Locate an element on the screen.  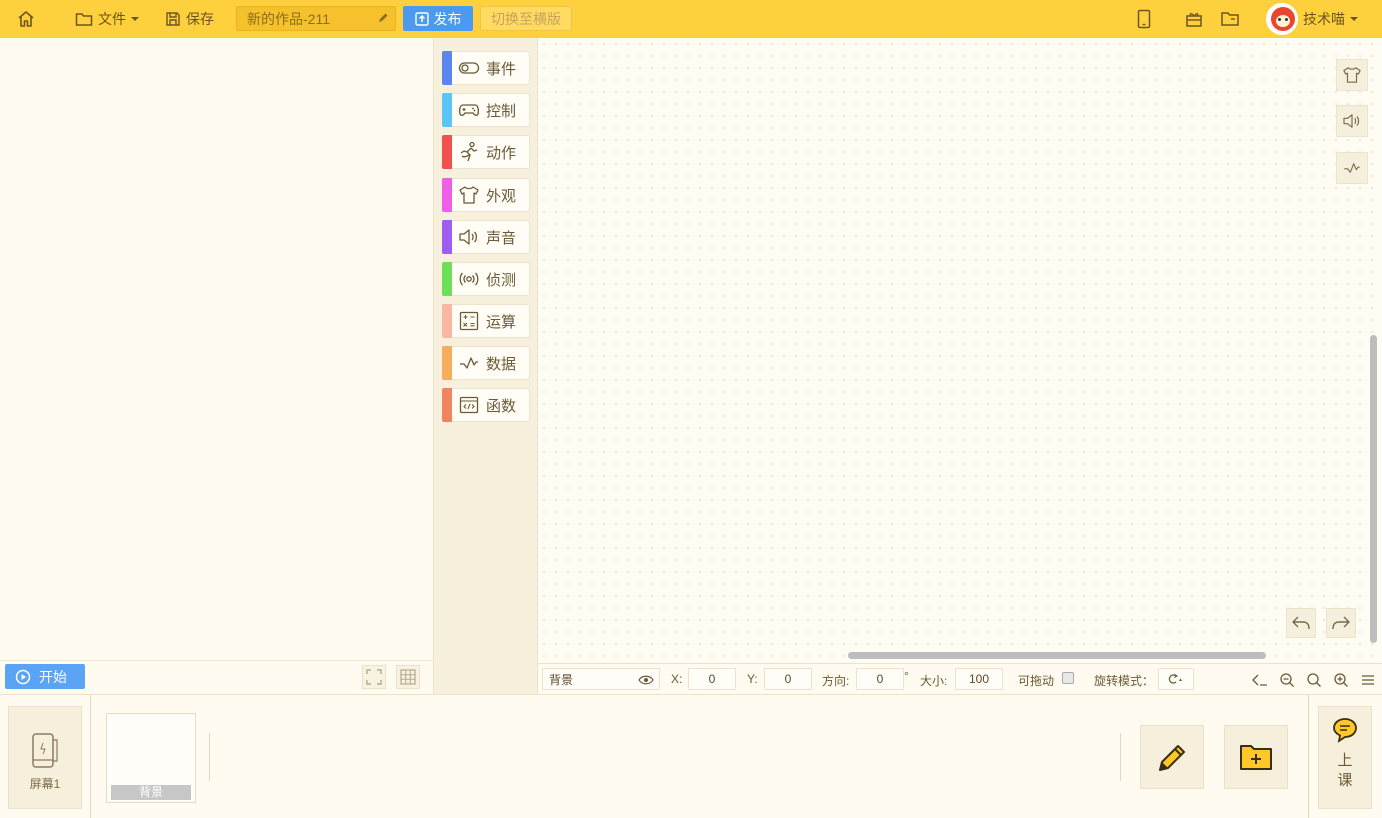
project-title-field: 新的作品-211 is located at coordinates (316, 18).